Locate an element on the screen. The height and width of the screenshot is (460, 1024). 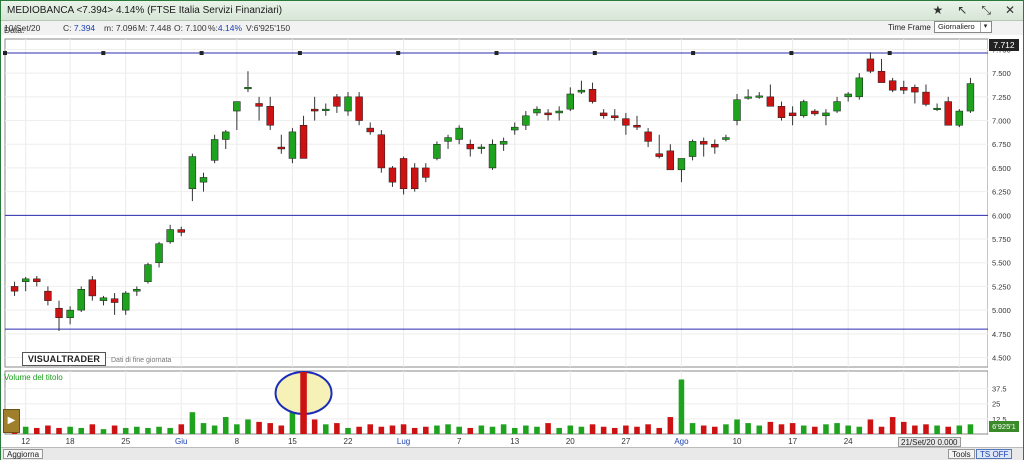
x-tick-label: 13 is located at coordinates (514, 441).